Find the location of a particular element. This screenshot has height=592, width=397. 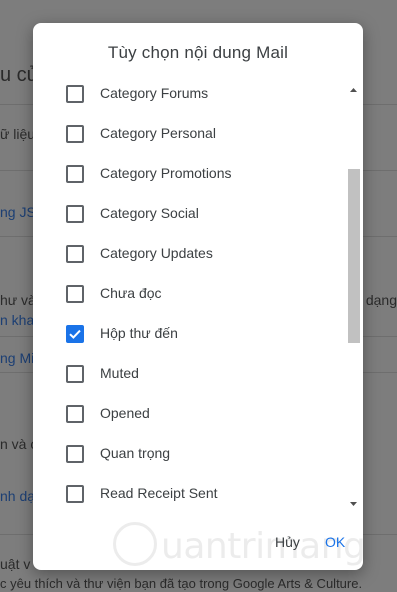

bg-link: ng Mi is located at coordinates (17, 358).